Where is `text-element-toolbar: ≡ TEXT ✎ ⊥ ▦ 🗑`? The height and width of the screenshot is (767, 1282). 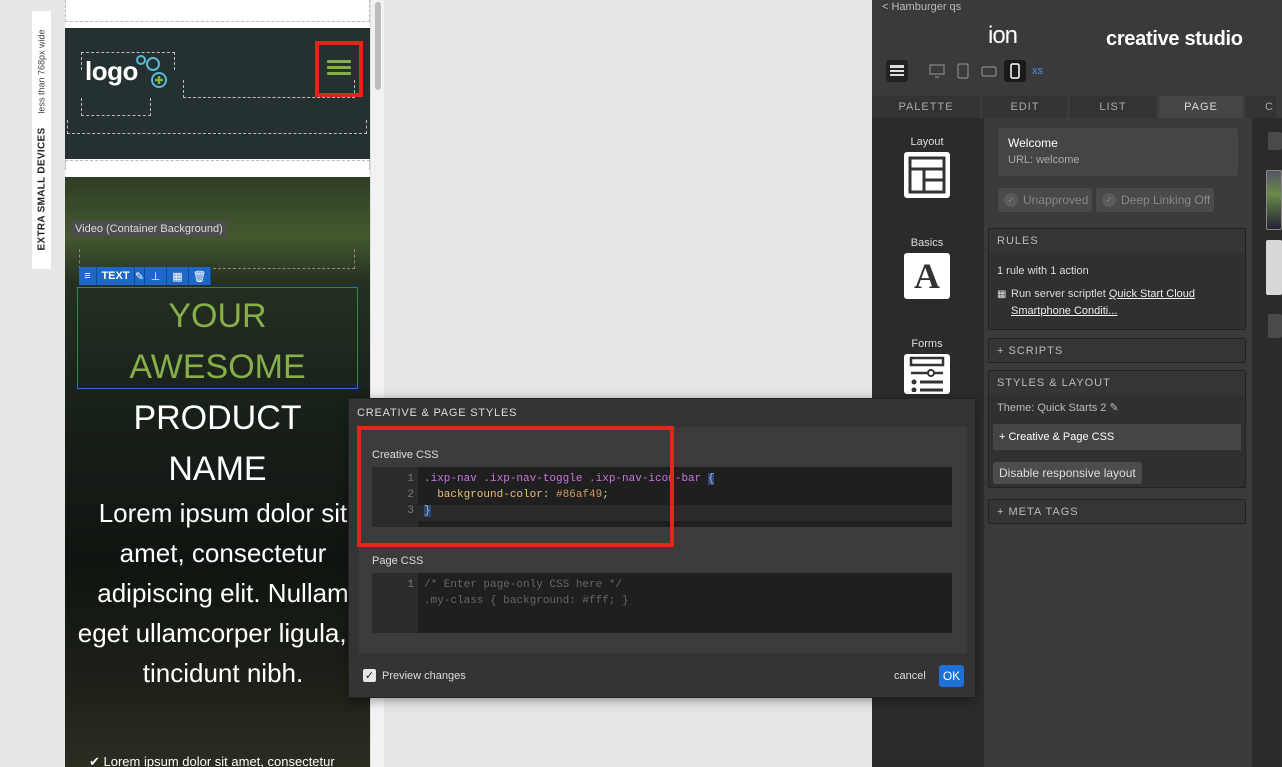
text-element-toolbar: ≡ TEXT ✎ ⊥ ▦ 🗑 is located at coordinates (145, 276).